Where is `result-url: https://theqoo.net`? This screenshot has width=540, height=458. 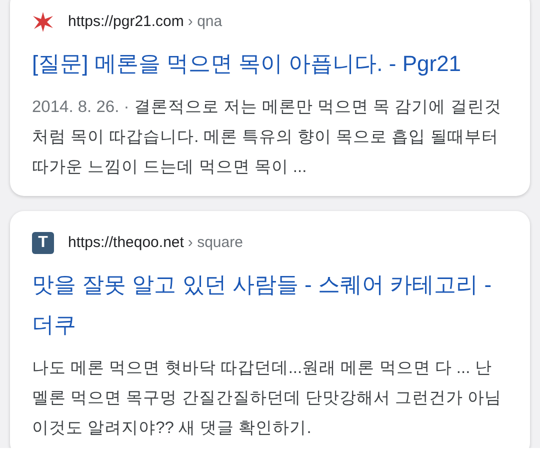
result-url: https://theqoo.net is located at coordinates (126, 243).